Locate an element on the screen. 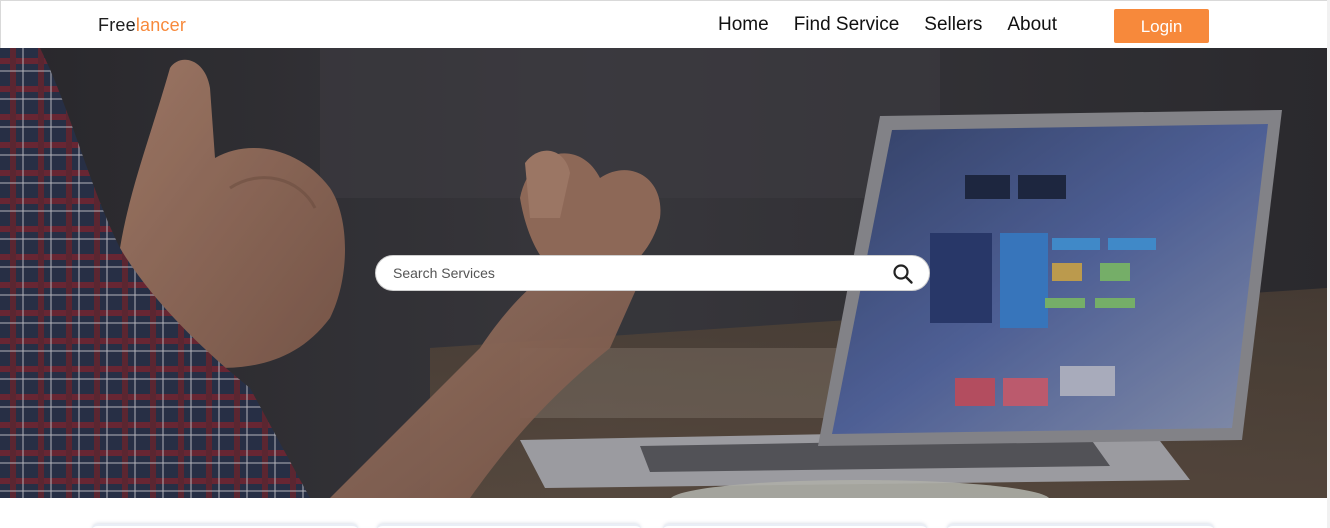 Image resolution: width=1330 pixels, height=528 pixels. brand-accent: lancer is located at coordinates (161, 25).